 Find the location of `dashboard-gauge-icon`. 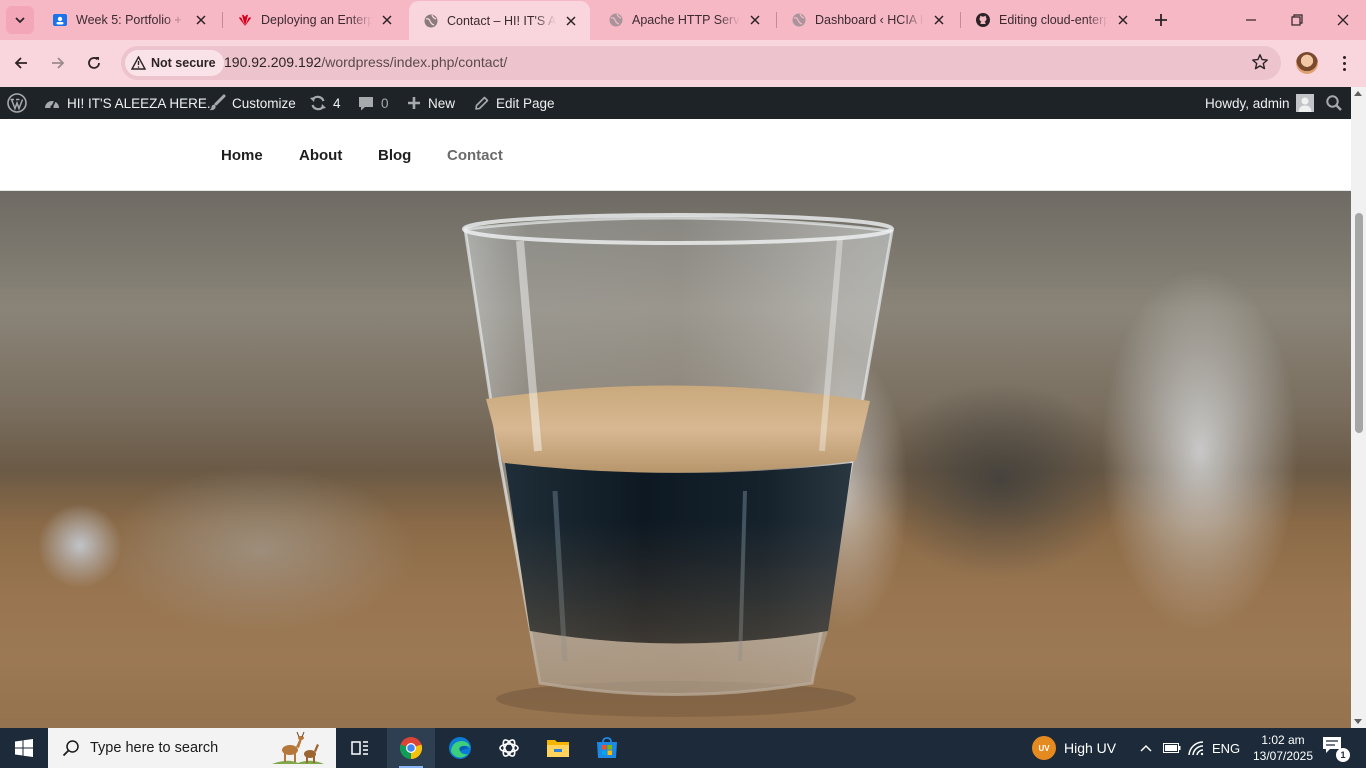

dashboard-gauge-icon is located at coordinates (52, 104).